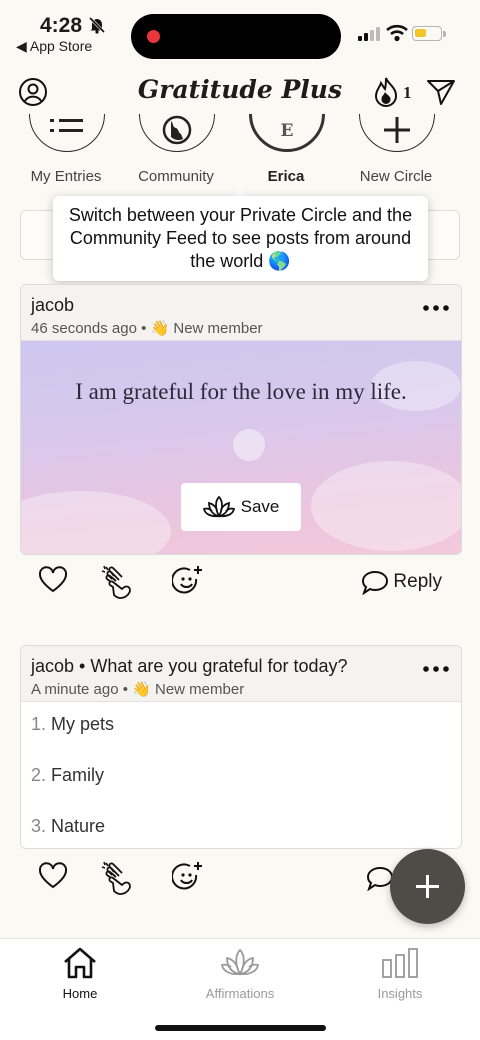  Describe the element at coordinates (177, 130) in the screenshot. I see `globe-icon` at that location.